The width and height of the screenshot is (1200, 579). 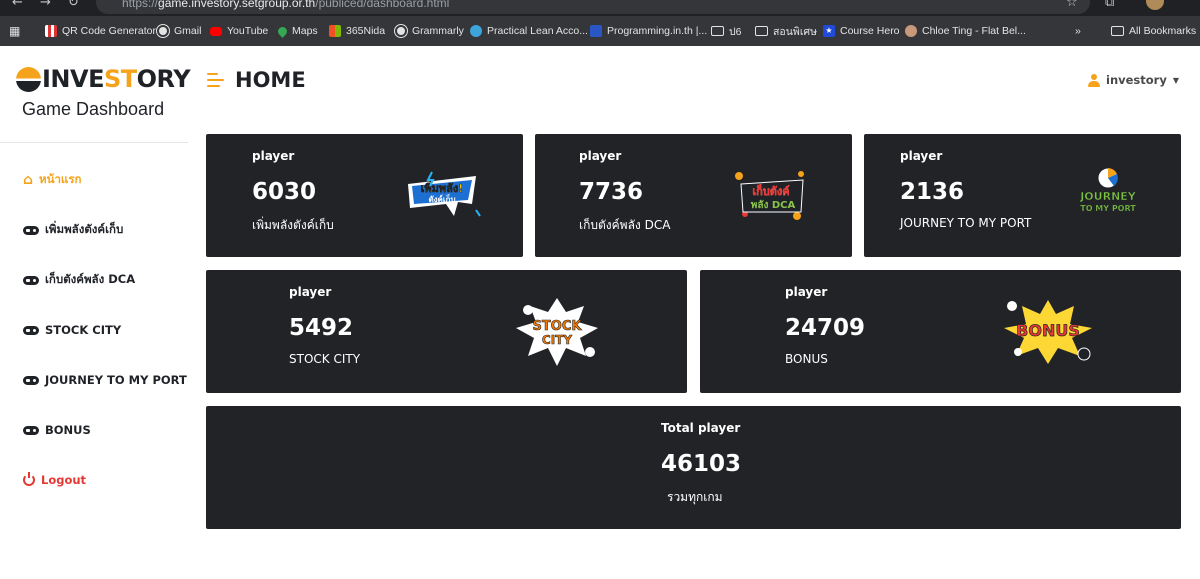 What do you see at coordinates (73, 230) in the screenshot?
I see `sidebar-item-game1: เพิ่มพลังตังค์เก็บ` at bounding box center [73, 230].